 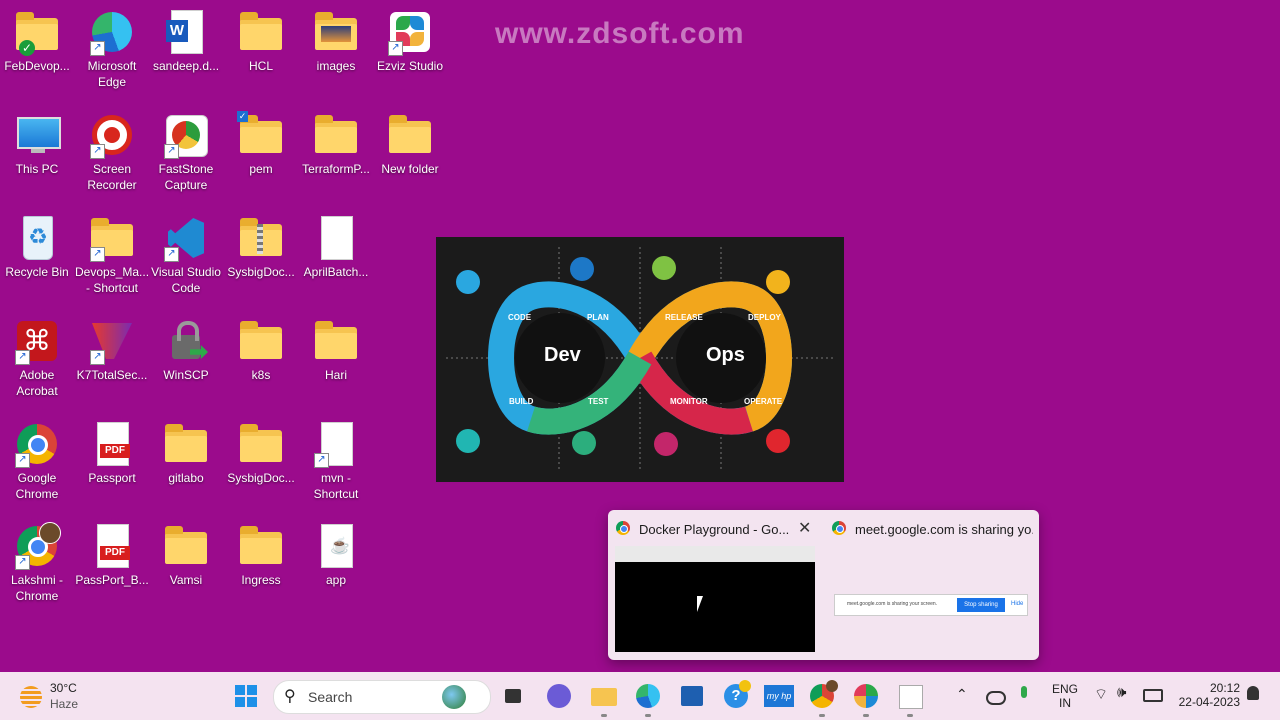 What do you see at coordinates (598, 401) in the screenshot?
I see `stage-test: TEST` at bounding box center [598, 401].